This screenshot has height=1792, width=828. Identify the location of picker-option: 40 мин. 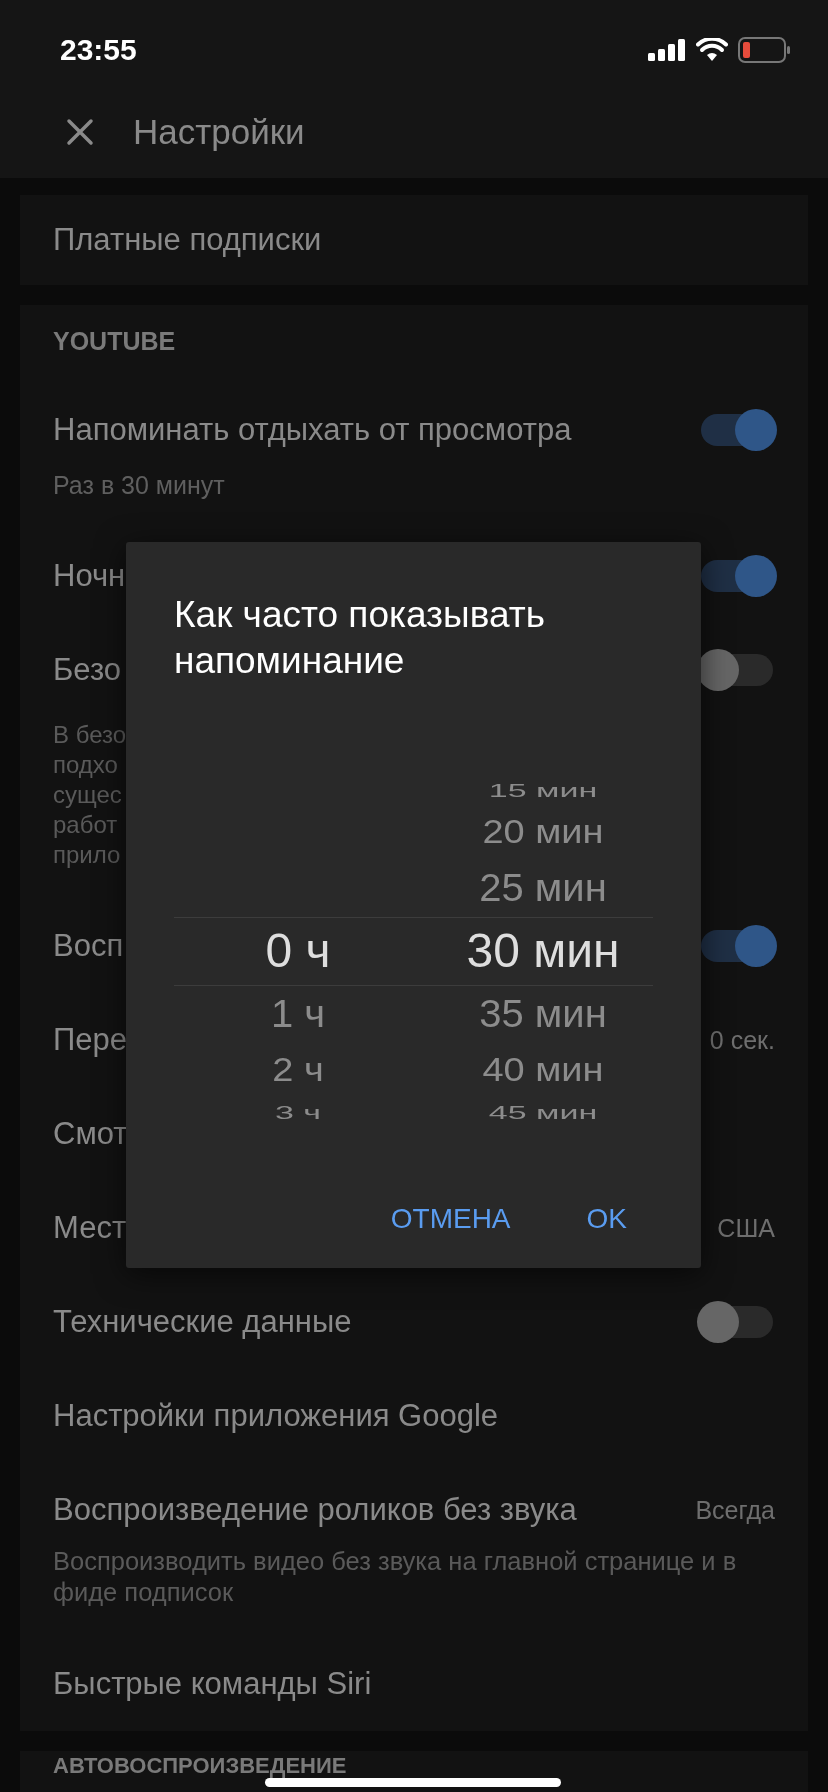
(543, 1070).